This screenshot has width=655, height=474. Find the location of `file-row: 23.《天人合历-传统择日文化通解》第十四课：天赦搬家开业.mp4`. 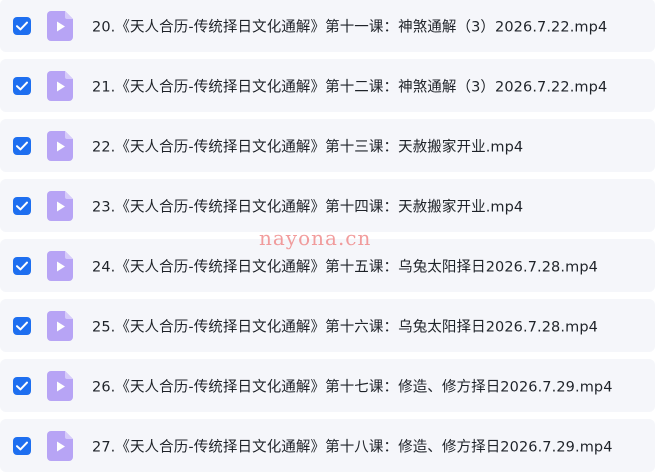

file-row: 23.《天人合历-传统择日文化通解》第十四课：天赦搬家开业.mp4 is located at coordinates (327, 205).